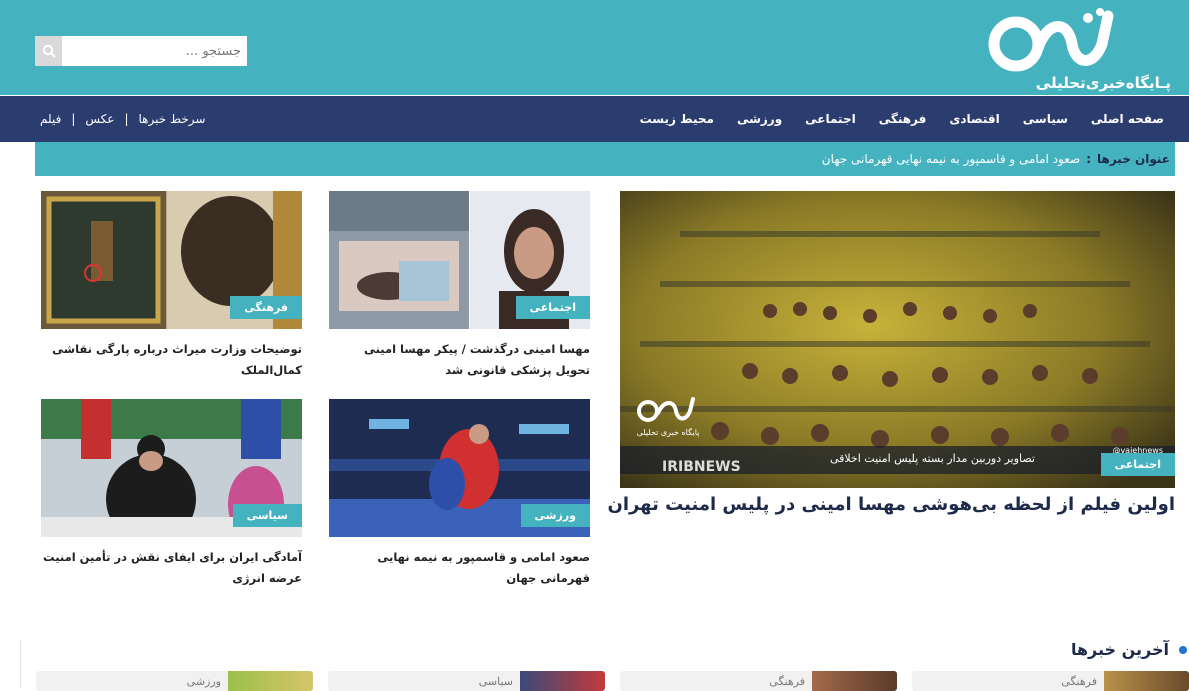  What do you see at coordinates (1045, 119) in the screenshot?
I see `nav-item-politics: سیاسی` at bounding box center [1045, 119].